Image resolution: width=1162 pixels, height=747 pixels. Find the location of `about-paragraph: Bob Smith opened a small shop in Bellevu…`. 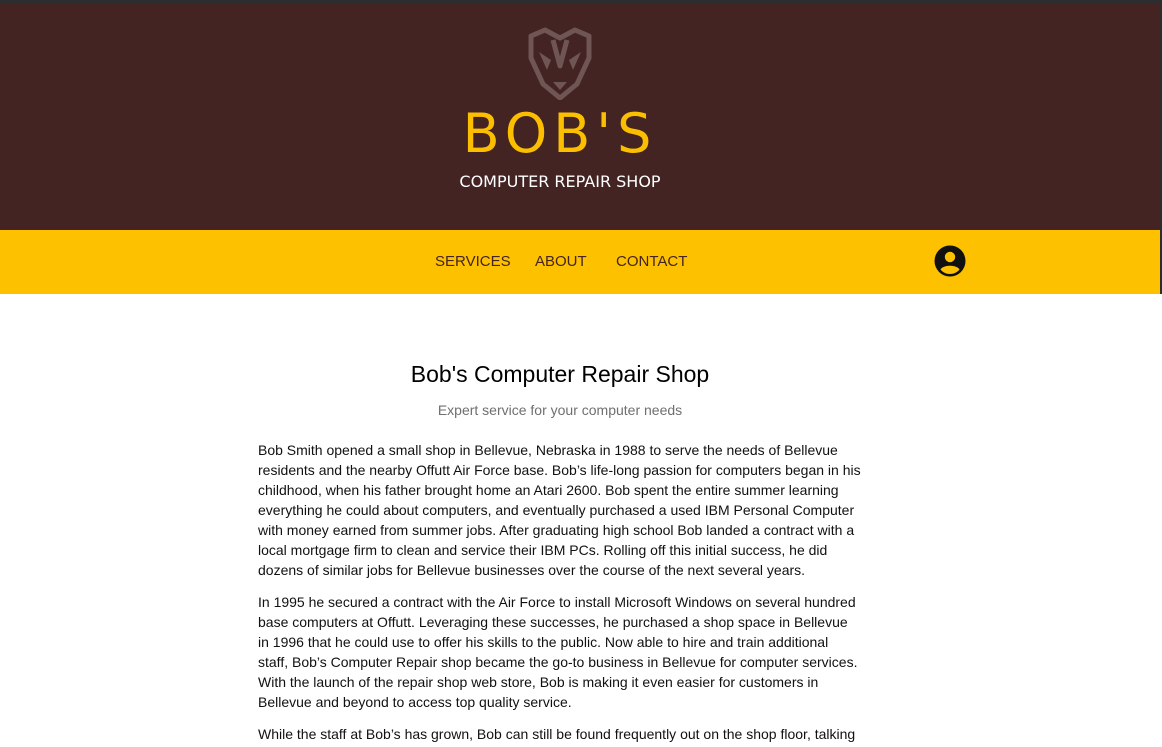

about-paragraph: Bob Smith opened a small shop in Bellevu… is located at coordinates (559, 510).